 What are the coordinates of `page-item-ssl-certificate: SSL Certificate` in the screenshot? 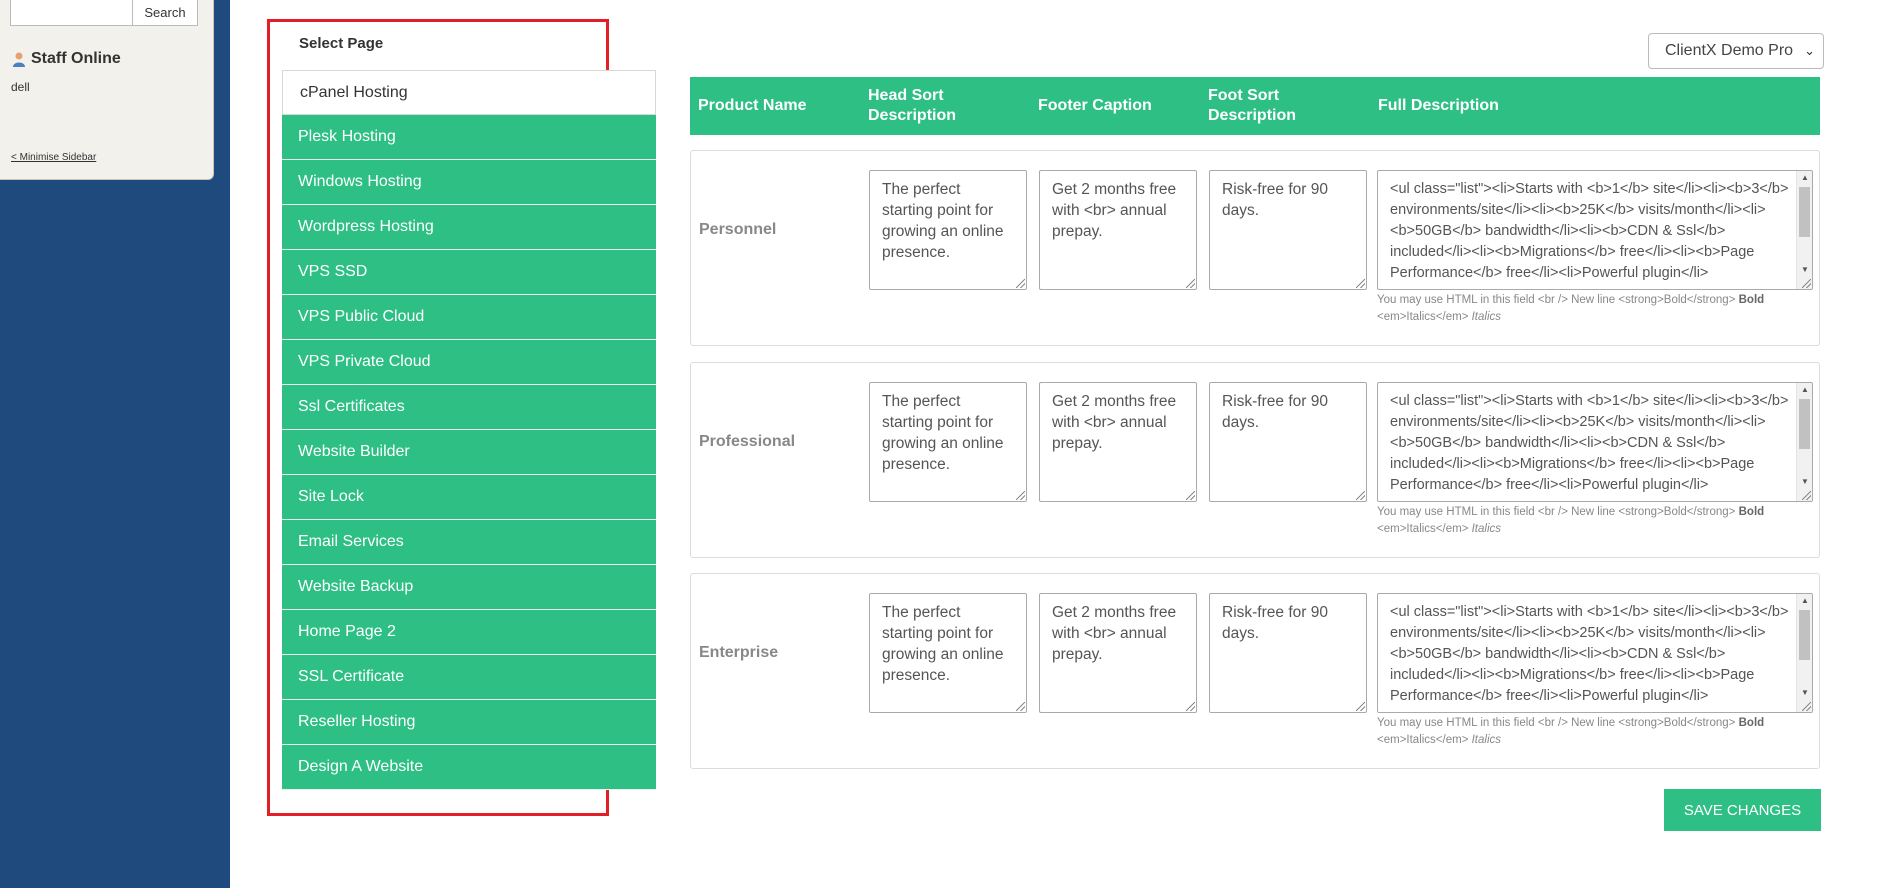 It's located at (469, 677).